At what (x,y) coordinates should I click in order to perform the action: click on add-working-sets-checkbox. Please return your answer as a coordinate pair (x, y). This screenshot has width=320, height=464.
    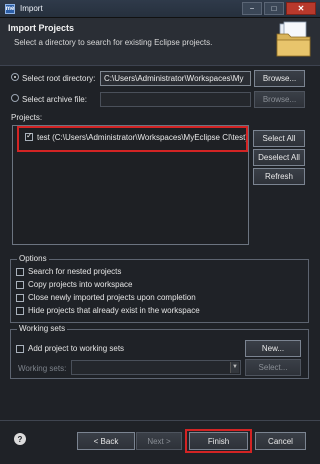
    Looking at the image, I should click on (20, 348).